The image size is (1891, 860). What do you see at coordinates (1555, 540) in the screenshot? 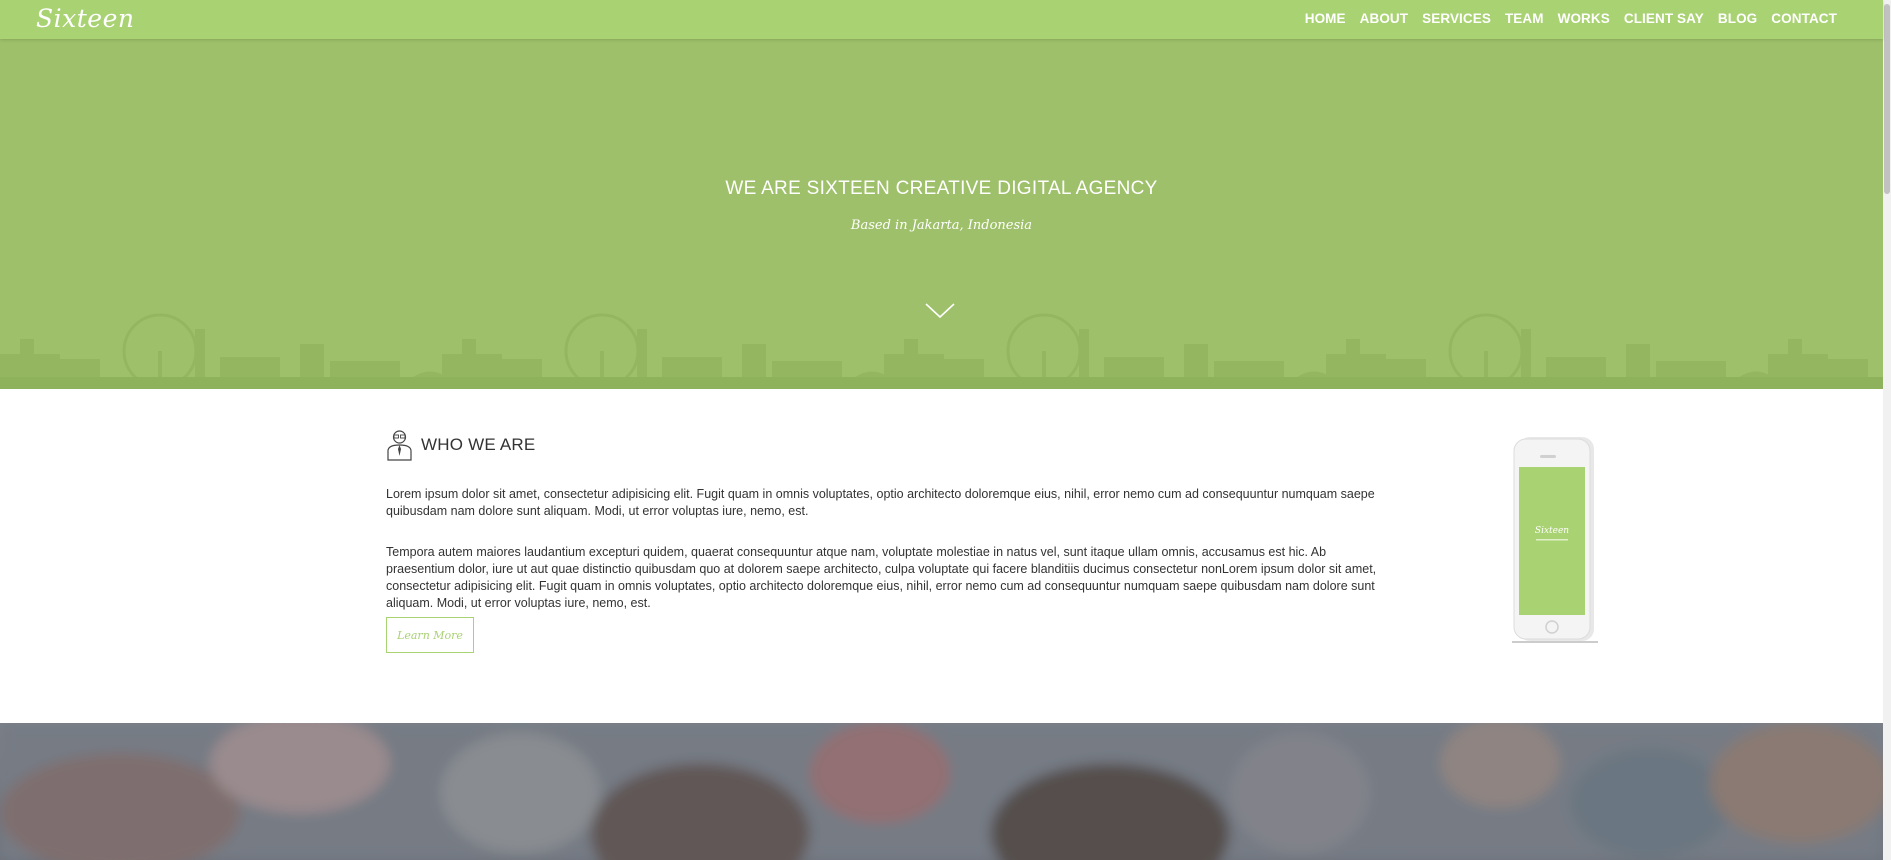
I see `phone-mockup-image: Sixteen` at bounding box center [1555, 540].